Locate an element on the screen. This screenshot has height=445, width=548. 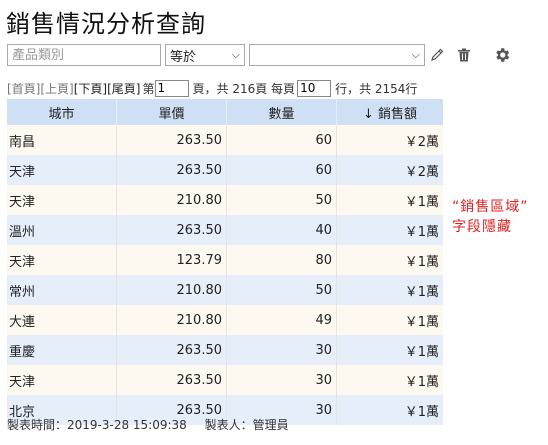
page-title: 銷售情況分析查詢 is located at coordinates (106, 24).